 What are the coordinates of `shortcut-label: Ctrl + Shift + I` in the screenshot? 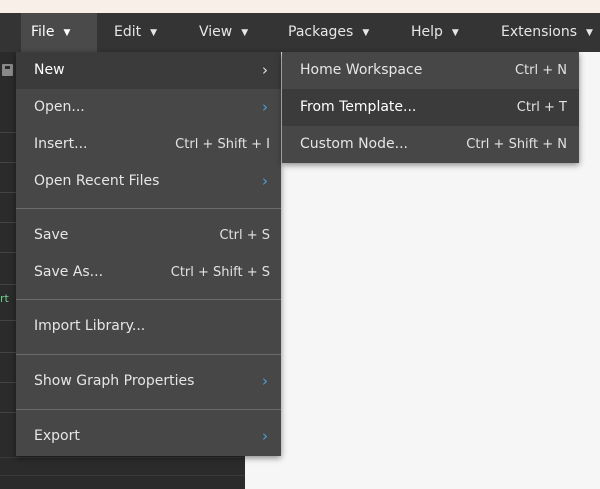 It's located at (222, 144).